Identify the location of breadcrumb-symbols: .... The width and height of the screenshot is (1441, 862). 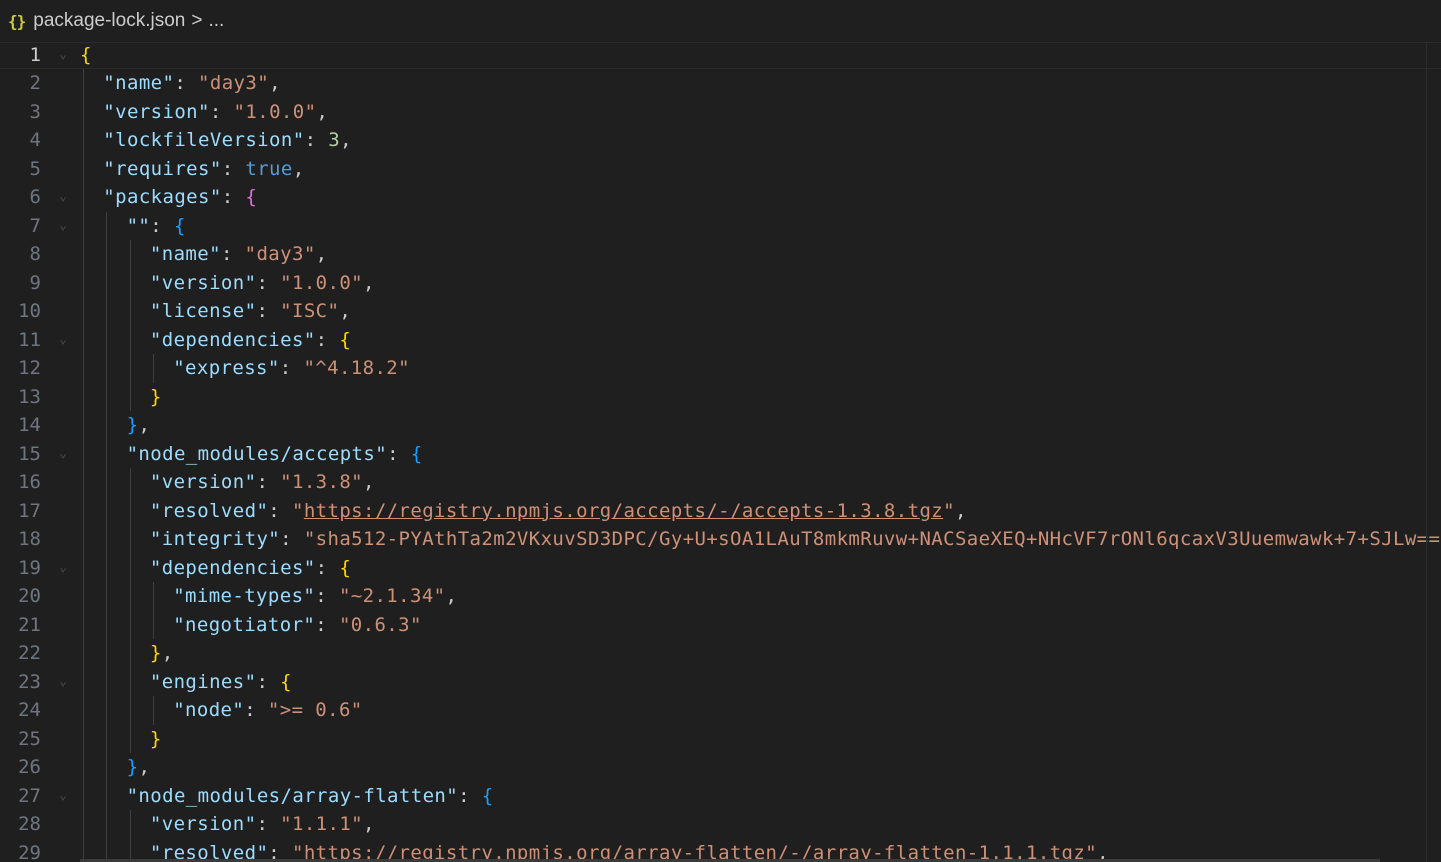
(216, 21).